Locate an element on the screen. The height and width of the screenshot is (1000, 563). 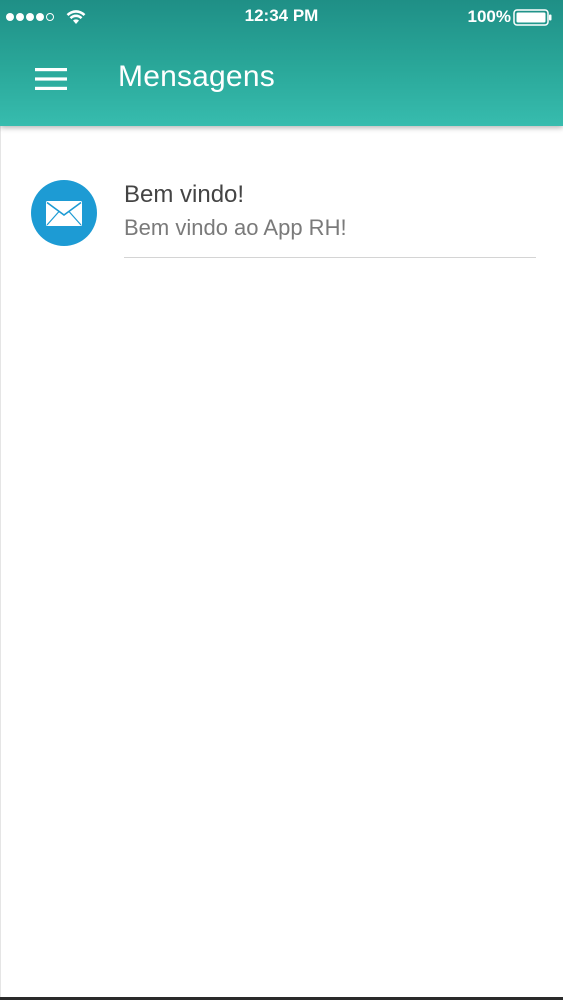
page-title: Mensagens is located at coordinates (196, 76).